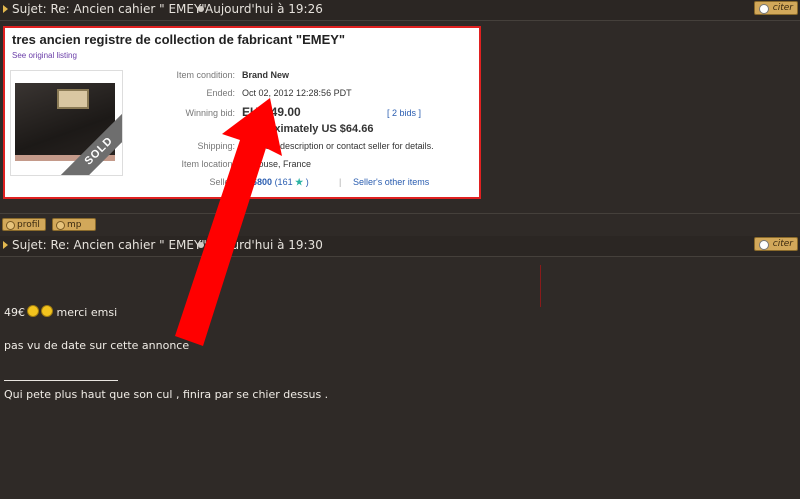 This screenshot has height=499, width=800. I want to click on seller-id-link: 246800 (161 ★ ), so click(275, 182).